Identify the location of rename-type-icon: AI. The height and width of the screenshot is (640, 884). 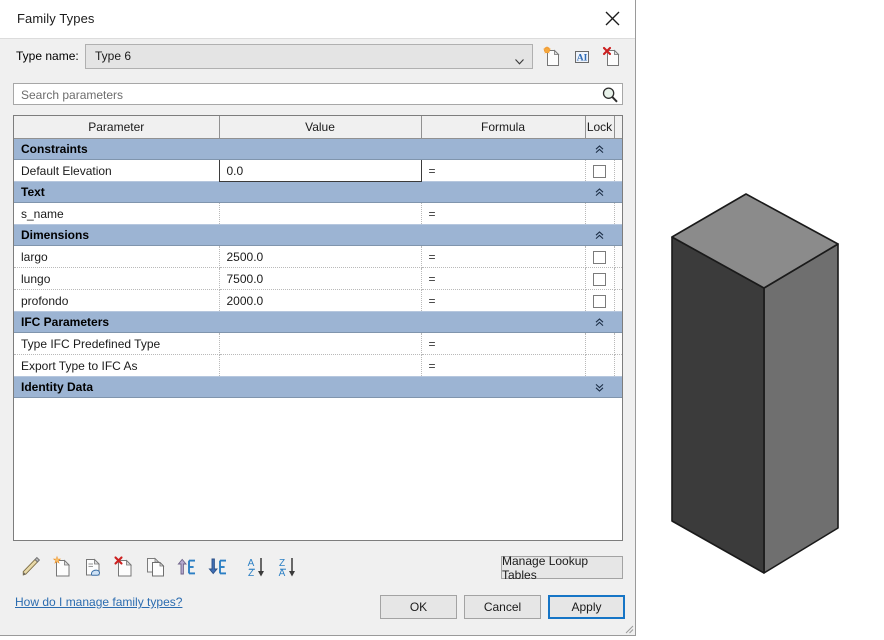
(582, 56).